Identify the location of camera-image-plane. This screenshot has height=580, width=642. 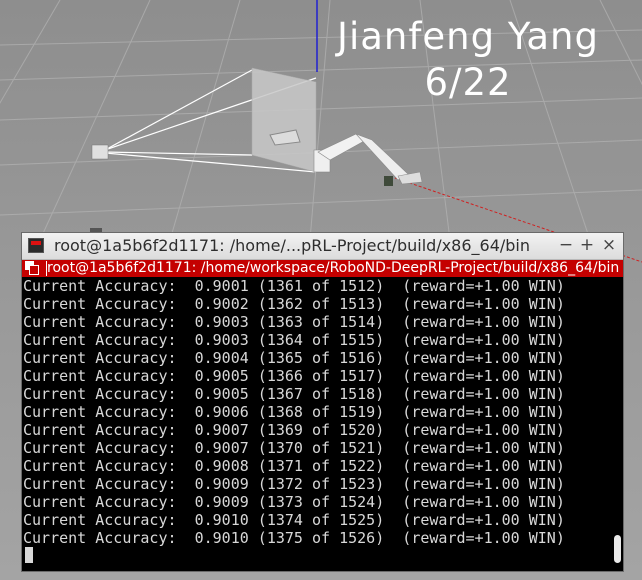
(284, 120).